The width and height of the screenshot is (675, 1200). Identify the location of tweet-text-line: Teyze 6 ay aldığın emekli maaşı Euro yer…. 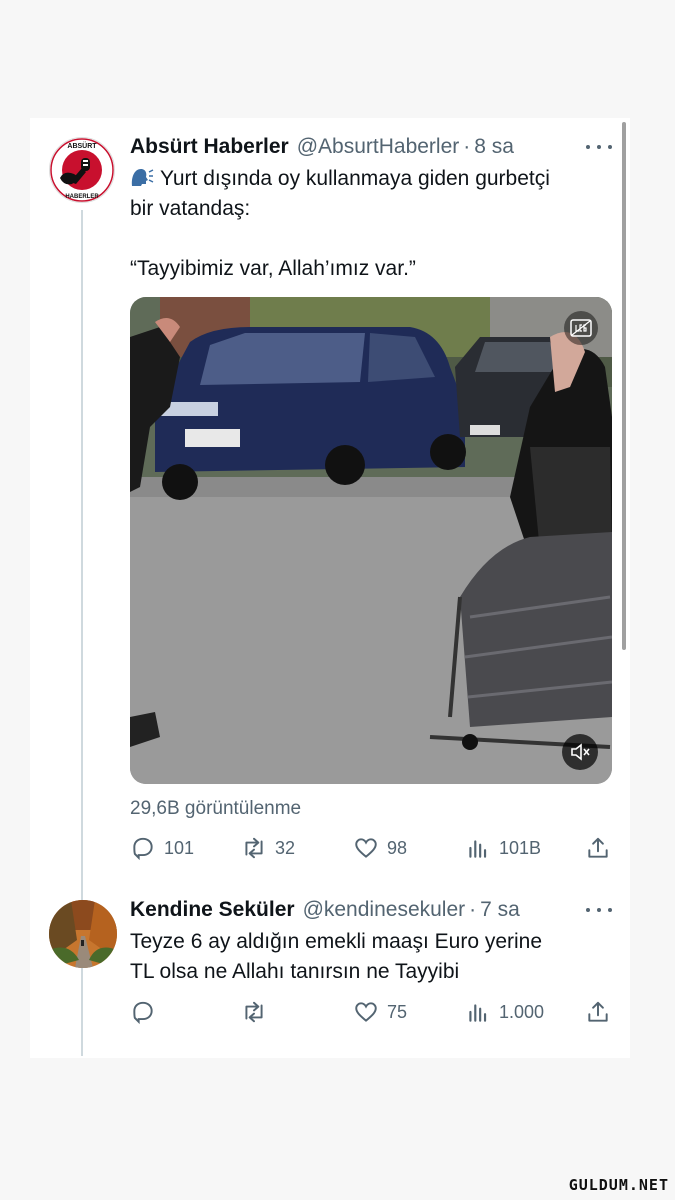
(336, 941).